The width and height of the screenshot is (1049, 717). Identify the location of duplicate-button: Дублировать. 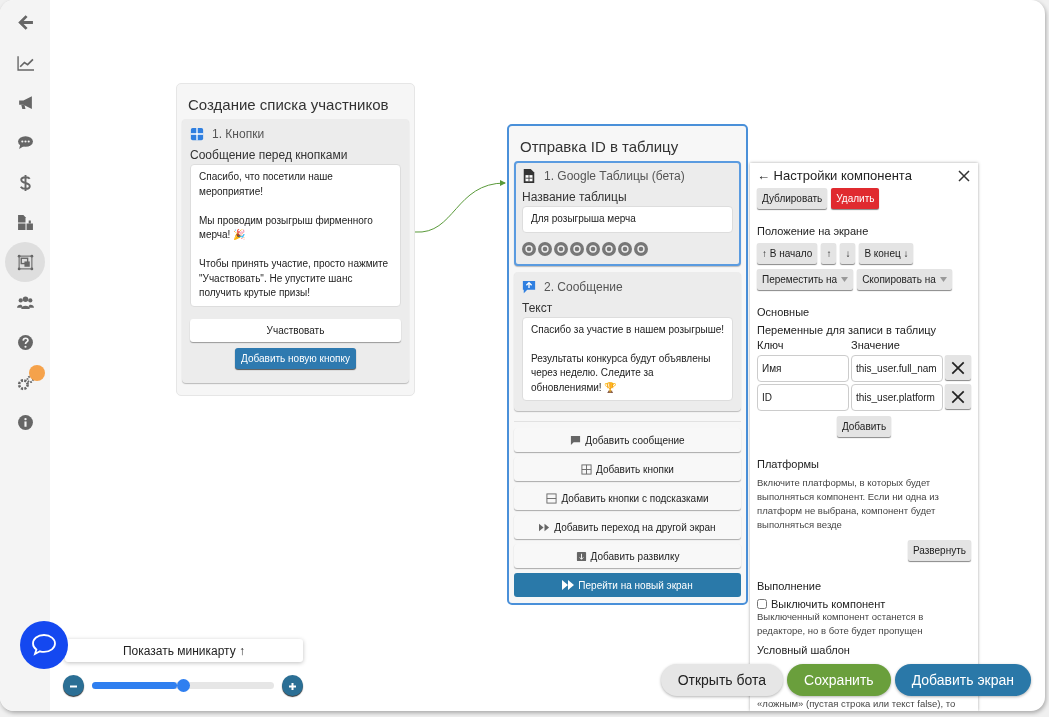
(792, 198).